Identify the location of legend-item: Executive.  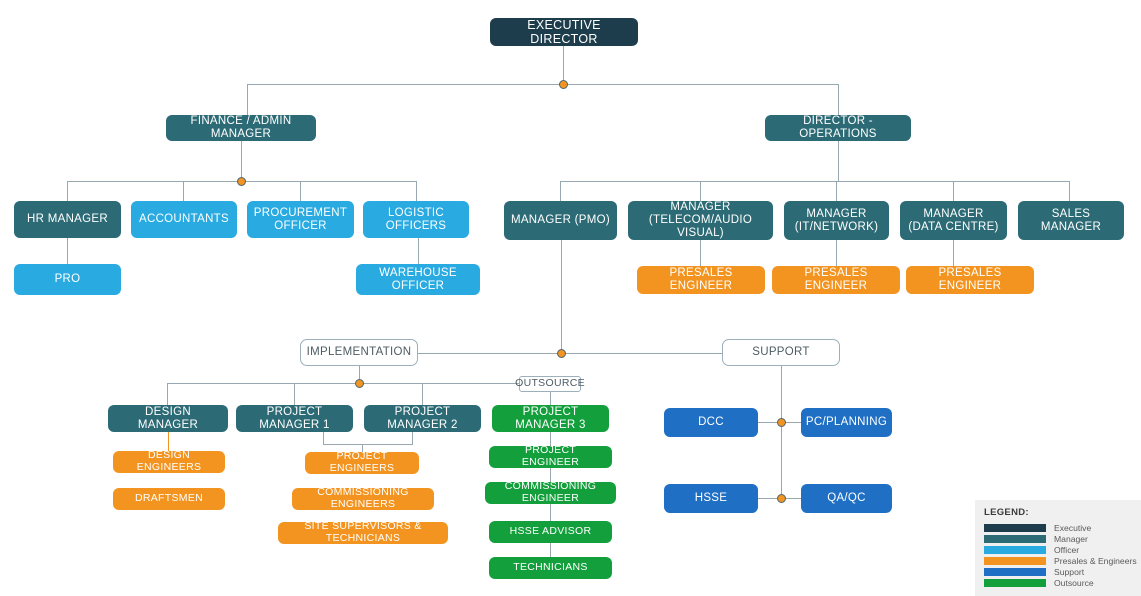
(1058, 528).